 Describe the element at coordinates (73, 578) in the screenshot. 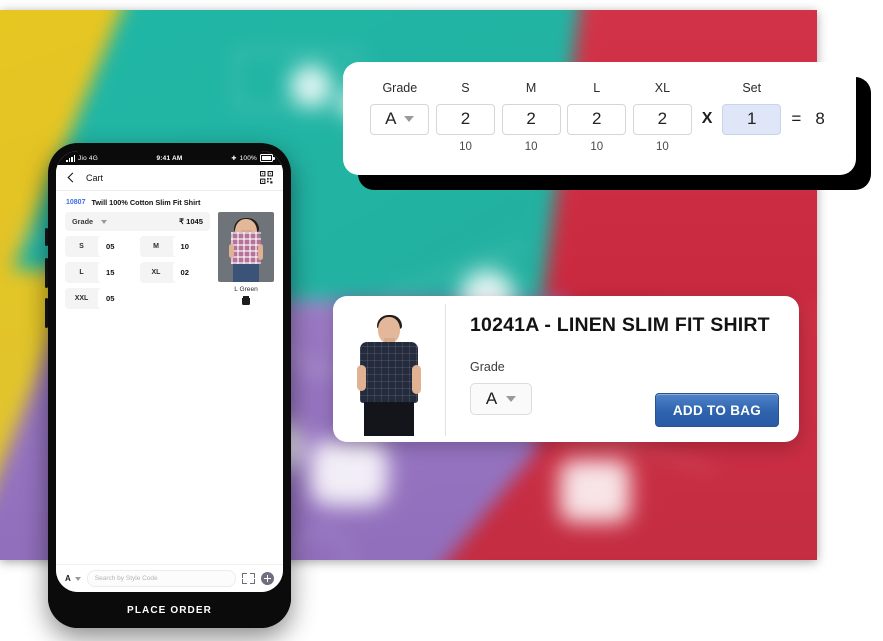

I see `bottombar-grade-select: A` at that location.